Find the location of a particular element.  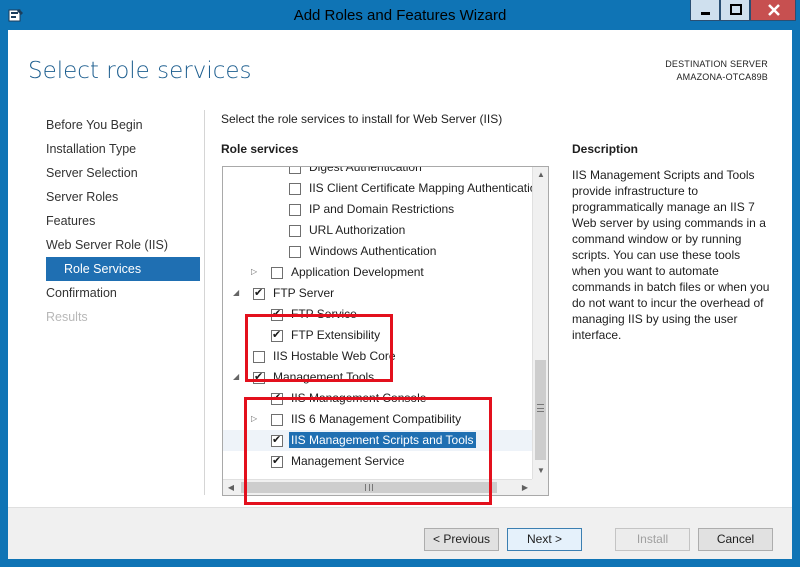

close-icon is located at coordinates (774, 10).